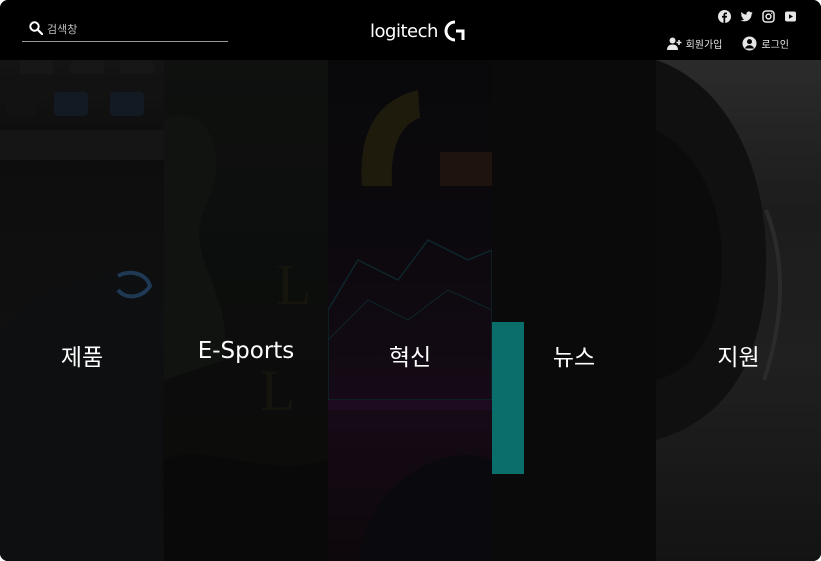 This screenshot has height=561, width=821. I want to click on signup-label: 회원가입, so click(704, 45).